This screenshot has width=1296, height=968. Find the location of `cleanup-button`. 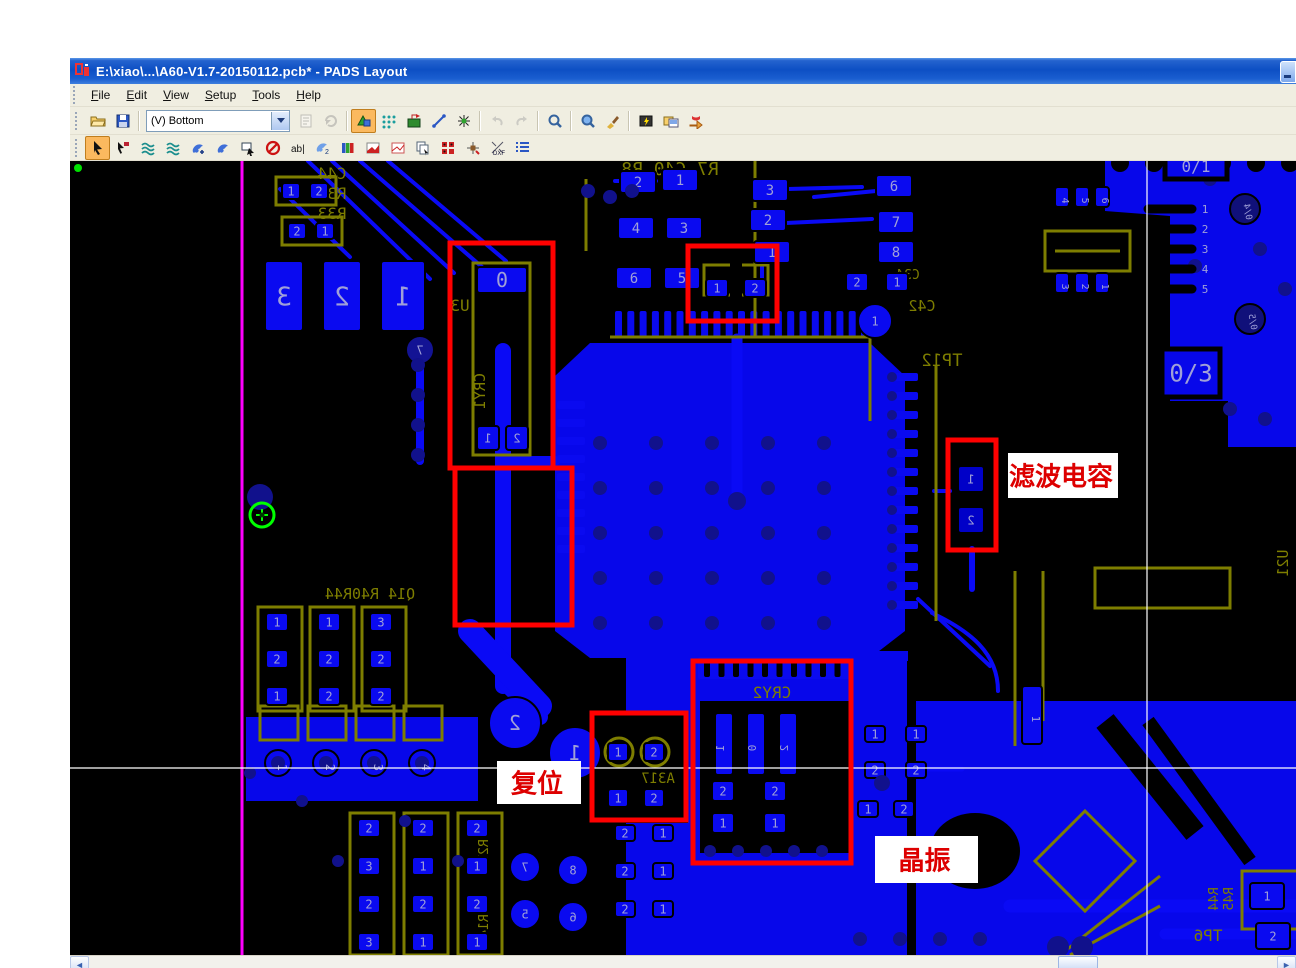

cleanup-button is located at coordinates (612, 121).